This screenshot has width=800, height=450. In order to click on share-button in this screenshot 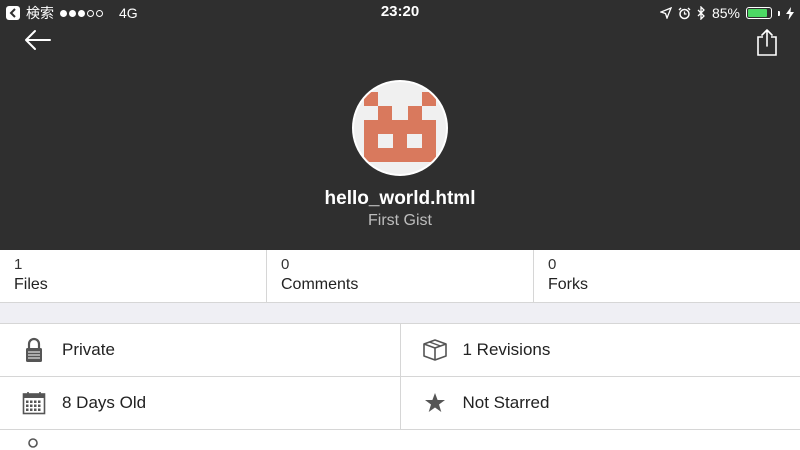, I will do `click(767, 42)`.